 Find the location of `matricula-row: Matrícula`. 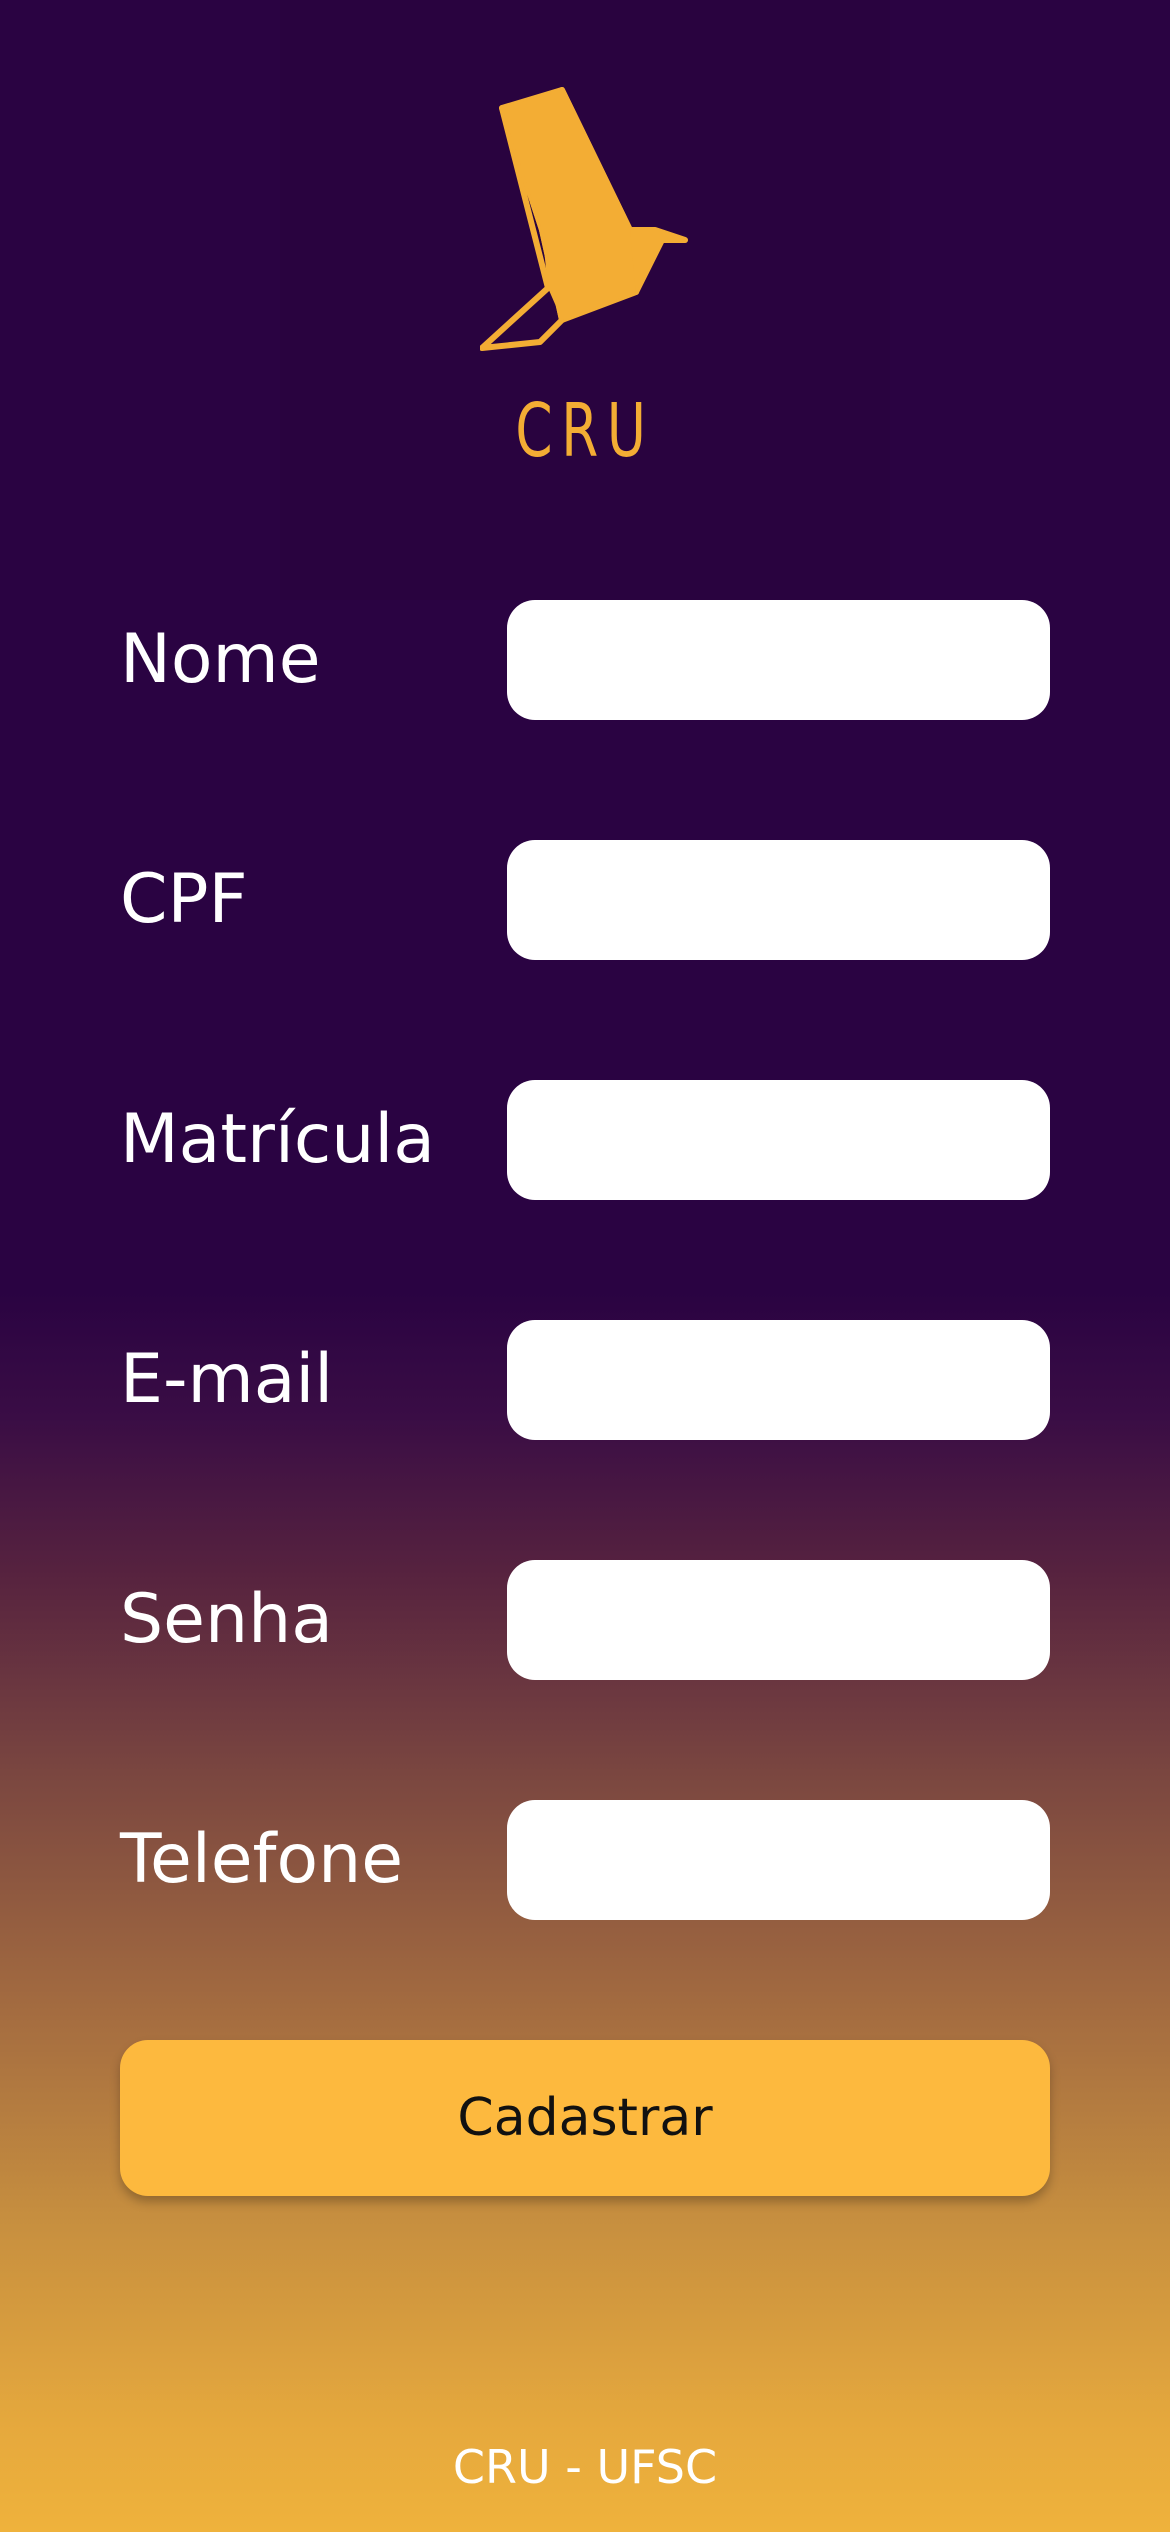

matricula-row: Matrícula is located at coordinates (585, 1140).